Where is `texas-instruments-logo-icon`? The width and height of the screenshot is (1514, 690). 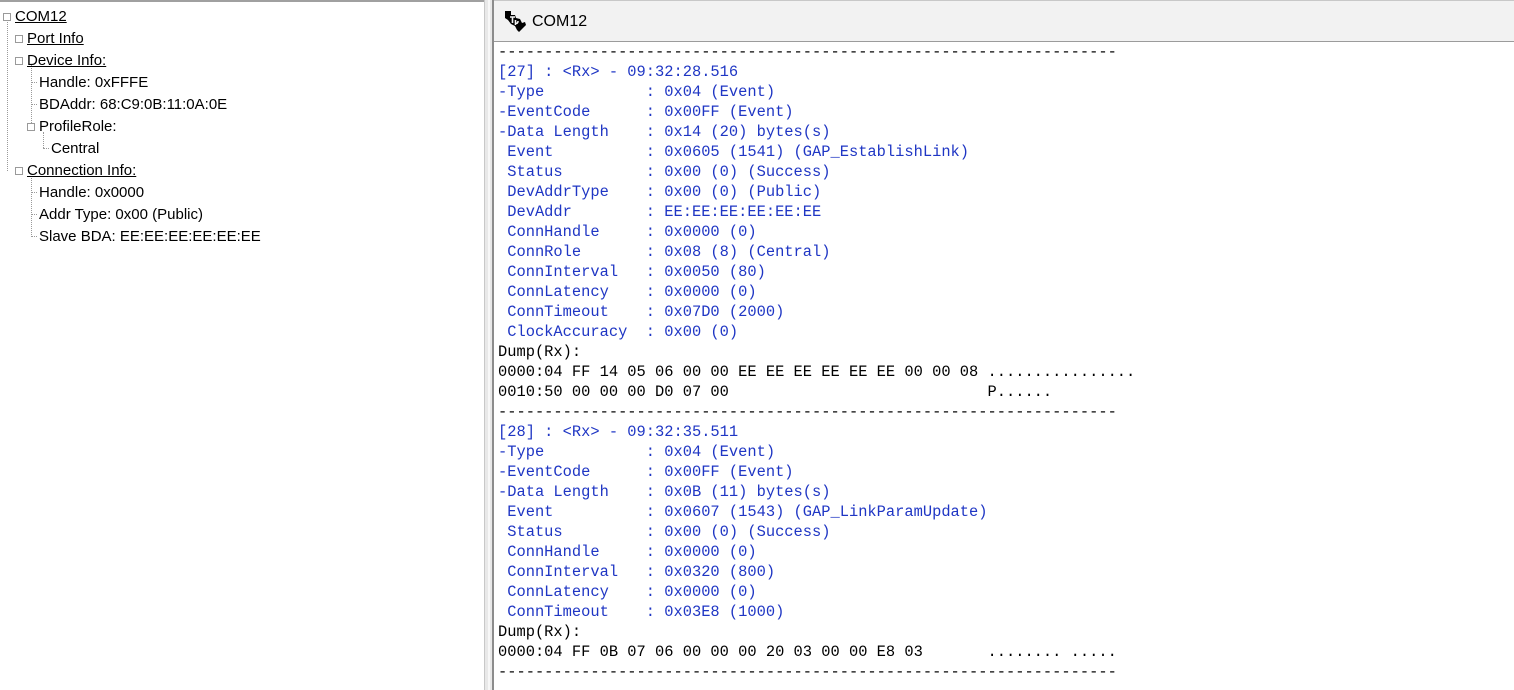 texas-instruments-logo-icon is located at coordinates (515, 21).